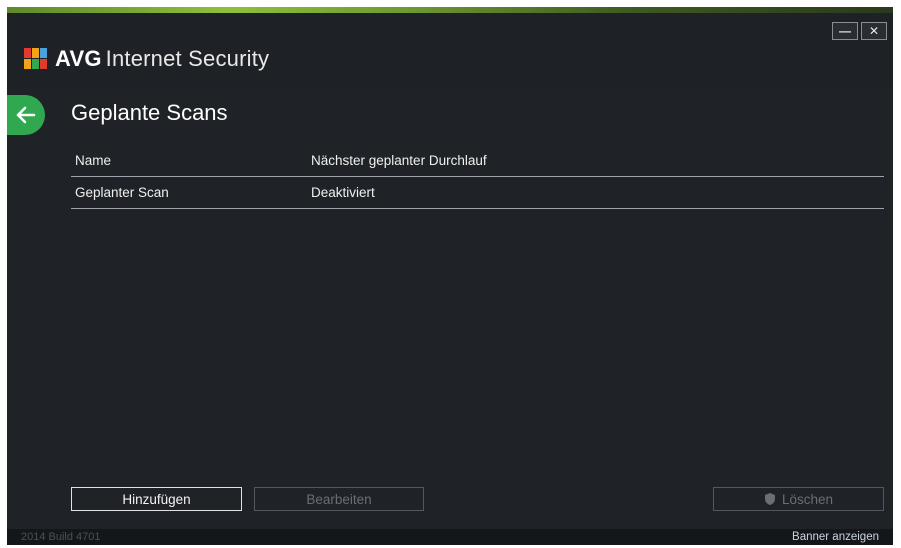 The width and height of the screenshot is (901, 548). Describe the element at coordinates (93, 160) in the screenshot. I see `column-header-name: Name` at that location.